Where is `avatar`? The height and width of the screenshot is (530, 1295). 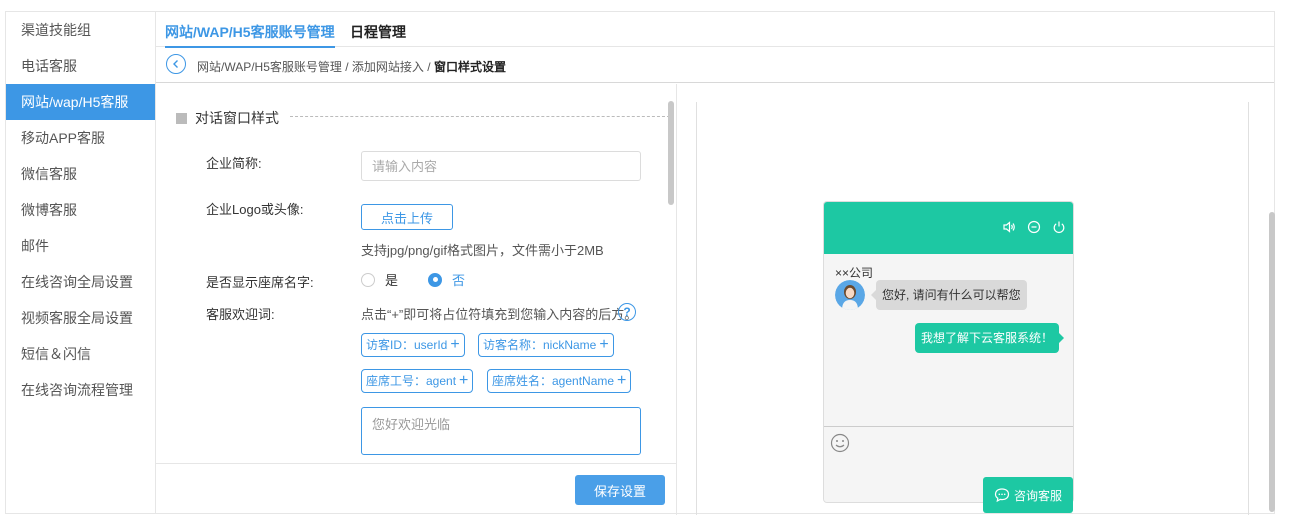
avatar is located at coordinates (850, 295).